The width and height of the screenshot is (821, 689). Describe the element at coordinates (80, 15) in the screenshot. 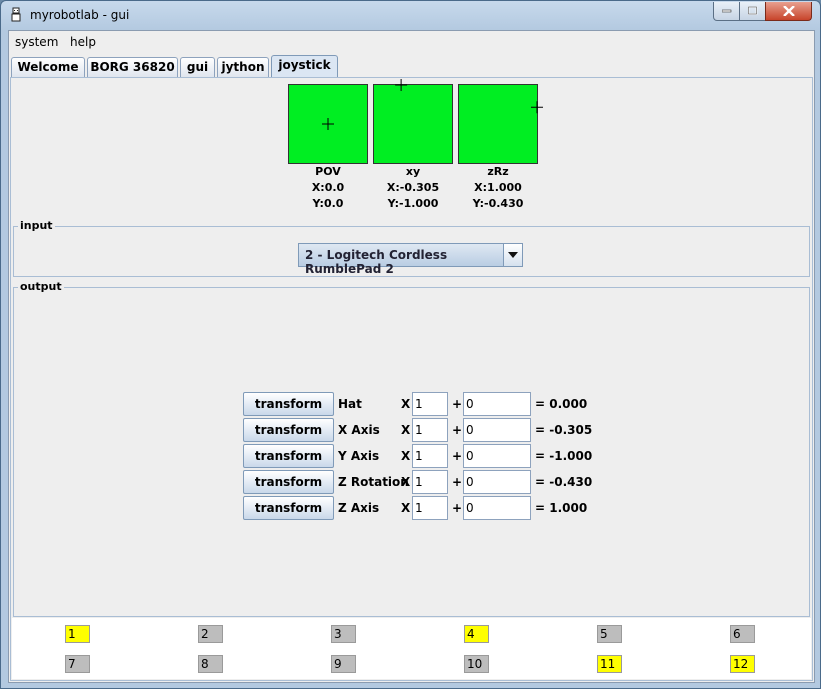

I see `window-title: myrobotlab - gui` at that location.